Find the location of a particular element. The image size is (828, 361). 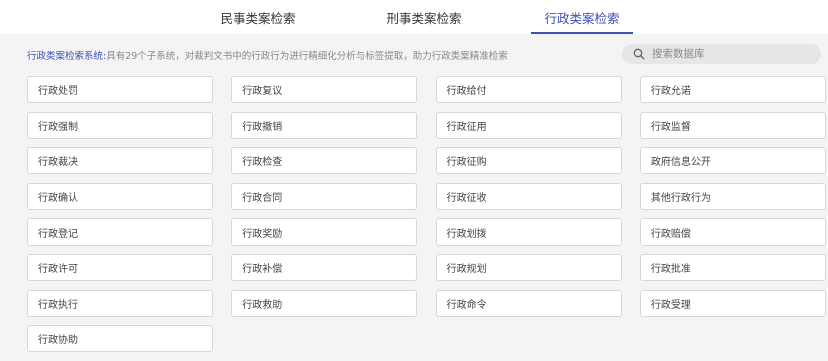

category-label: 行政处罚 is located at coordinates (58, 92).